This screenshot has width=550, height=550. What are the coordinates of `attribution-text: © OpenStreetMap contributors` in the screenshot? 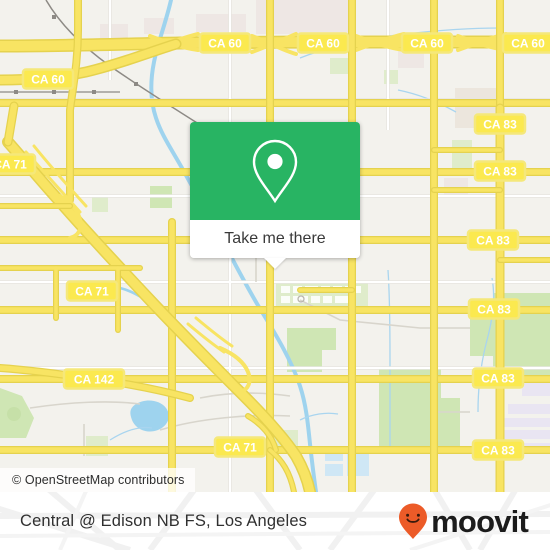 It's located at (98, 480).